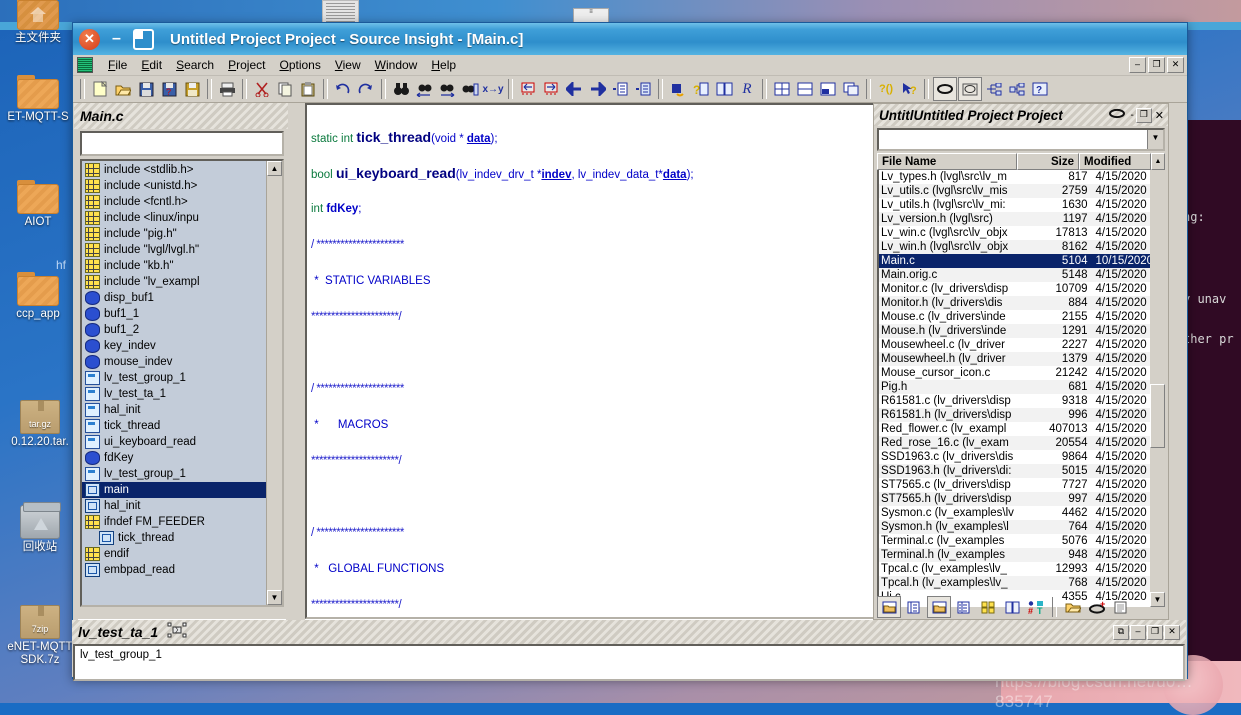 This screenshot has width=1241, height=715. What do you see at coordinates (1022, 443) in the screenshot?
I see `project-file-row: Red_rose_16.c (lv_exam 20554 4/15/2020` at bounding box center [1022, 443].